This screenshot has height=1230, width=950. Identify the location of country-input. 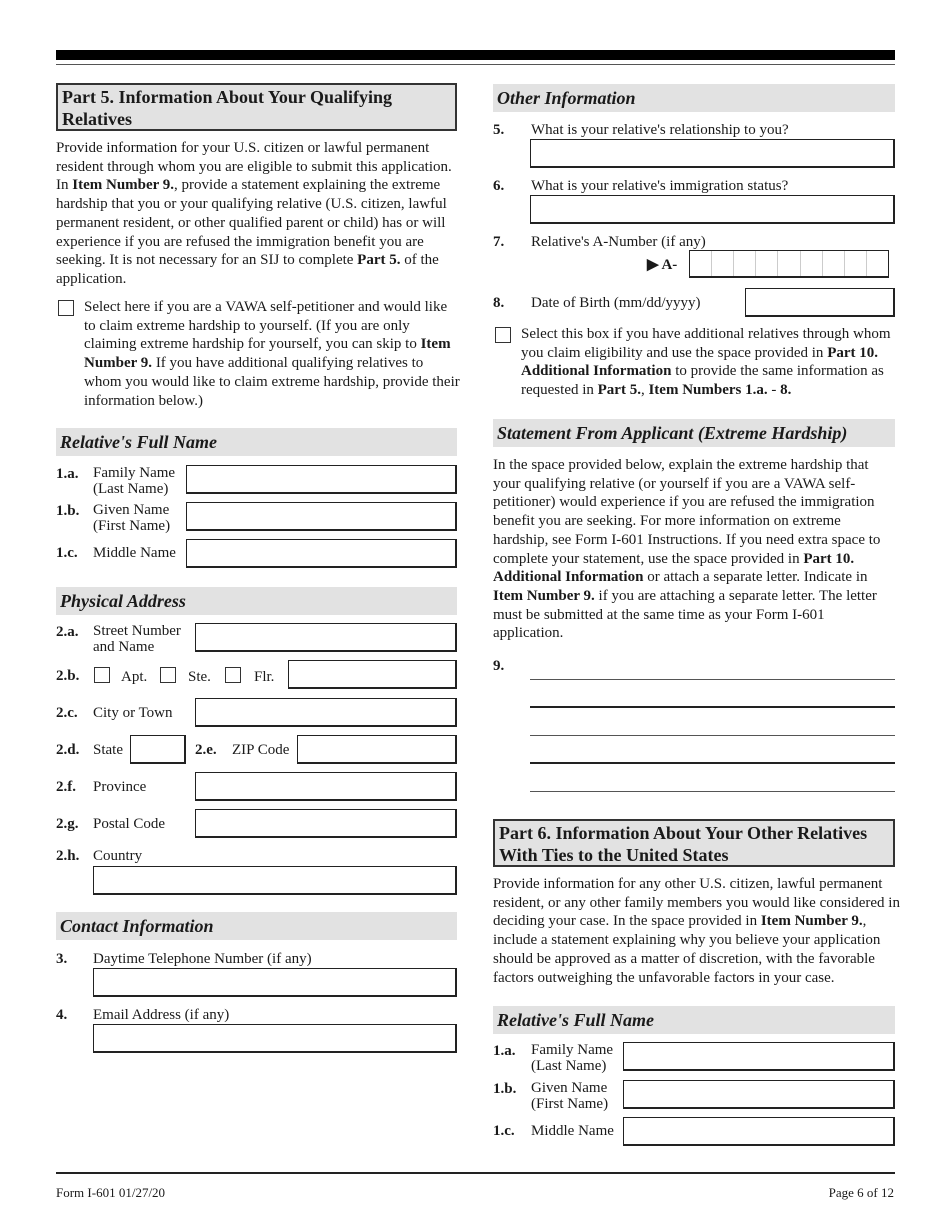
(275, 880).